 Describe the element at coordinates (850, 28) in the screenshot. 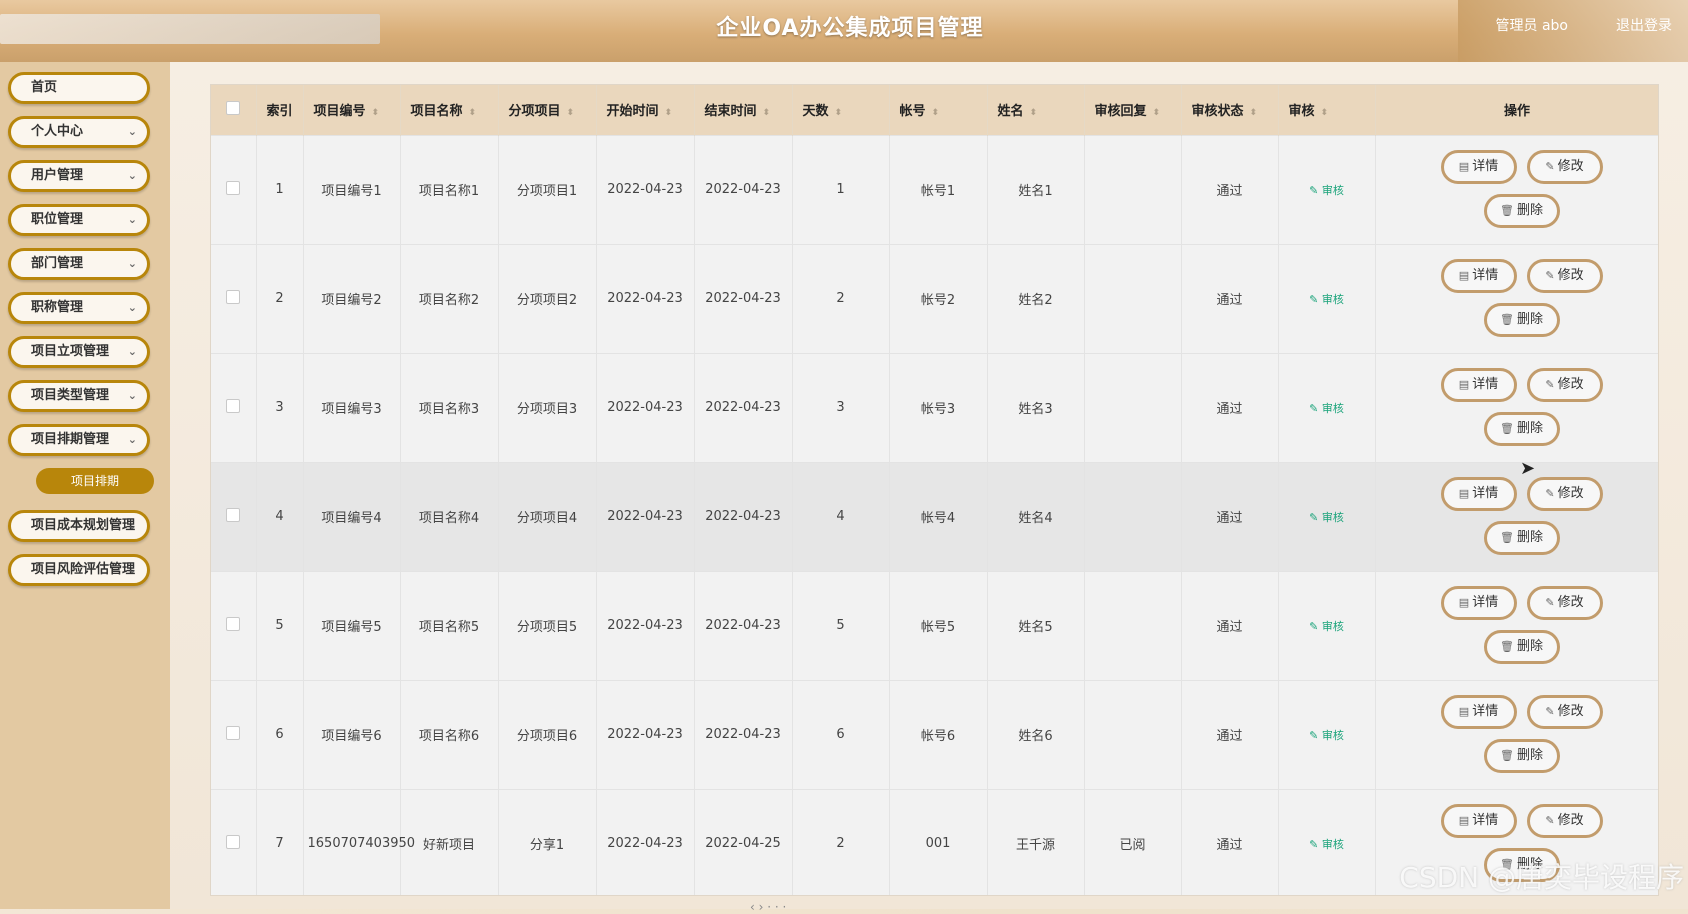

I see `app-title: 企业OA办公集成项目管理` at that location.